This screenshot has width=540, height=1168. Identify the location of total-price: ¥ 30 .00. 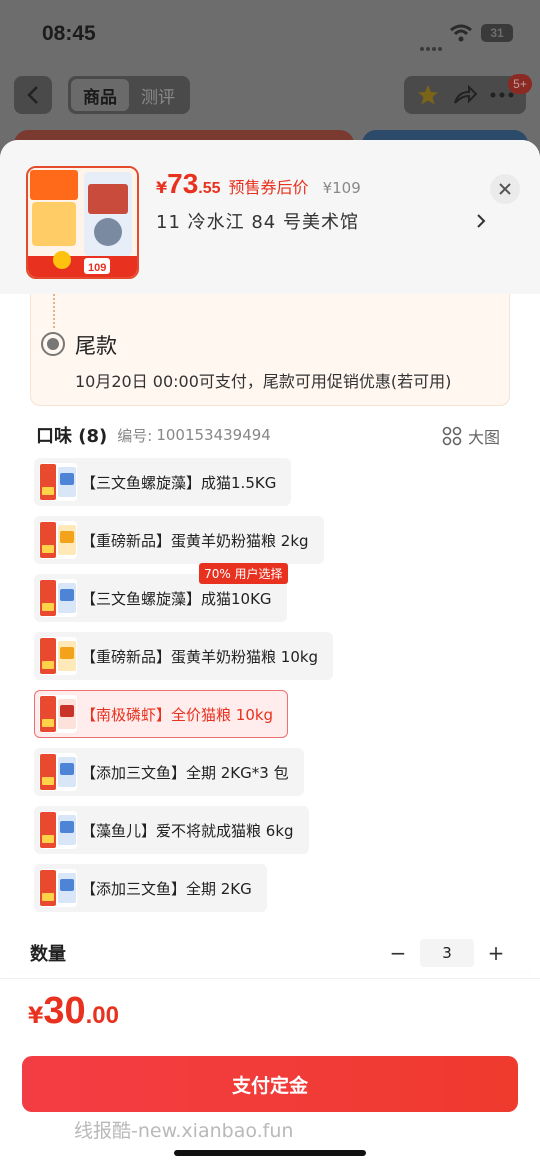
(73, 1011).